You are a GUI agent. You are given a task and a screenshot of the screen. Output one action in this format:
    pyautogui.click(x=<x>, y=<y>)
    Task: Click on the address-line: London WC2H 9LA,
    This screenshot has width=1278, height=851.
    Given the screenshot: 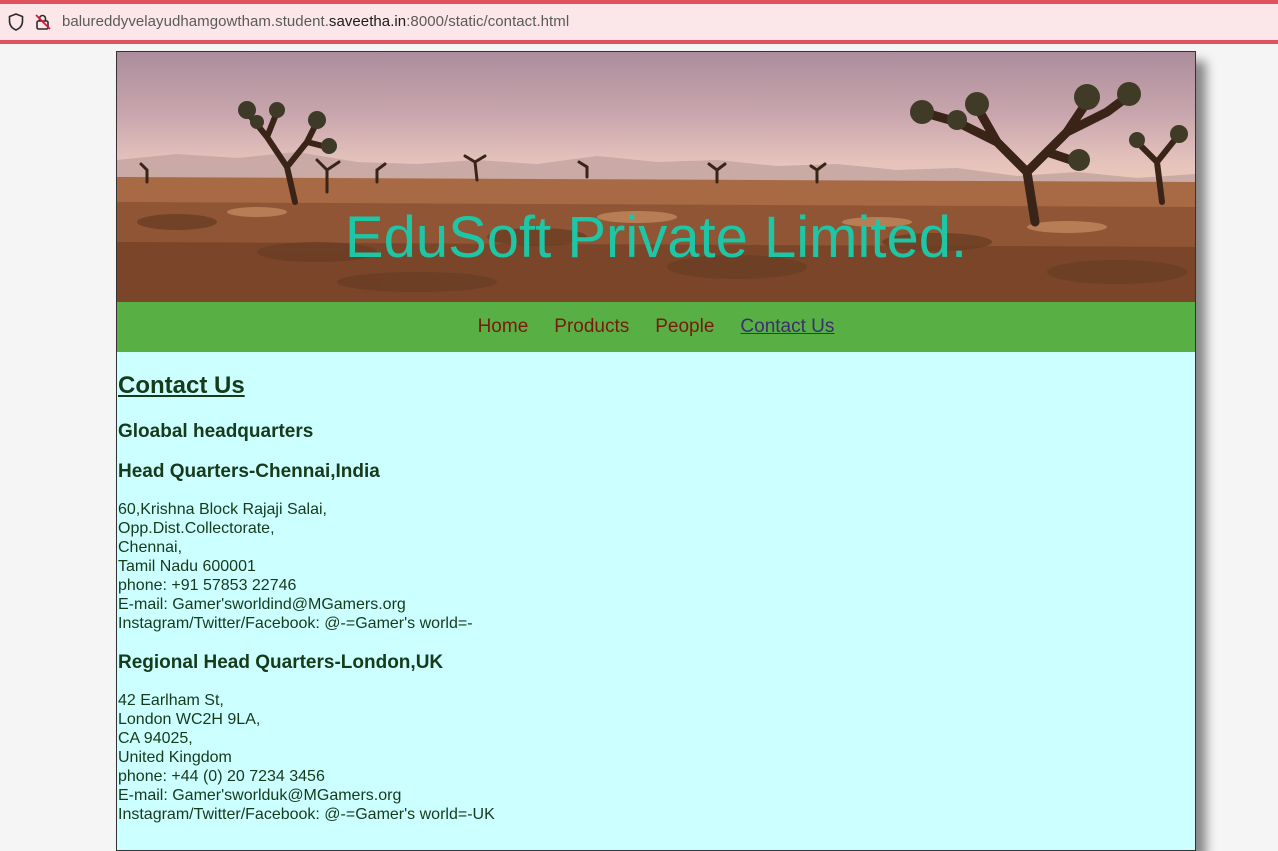 What is the action you would take?
    pyautogui.click(x=189, y=719)
    